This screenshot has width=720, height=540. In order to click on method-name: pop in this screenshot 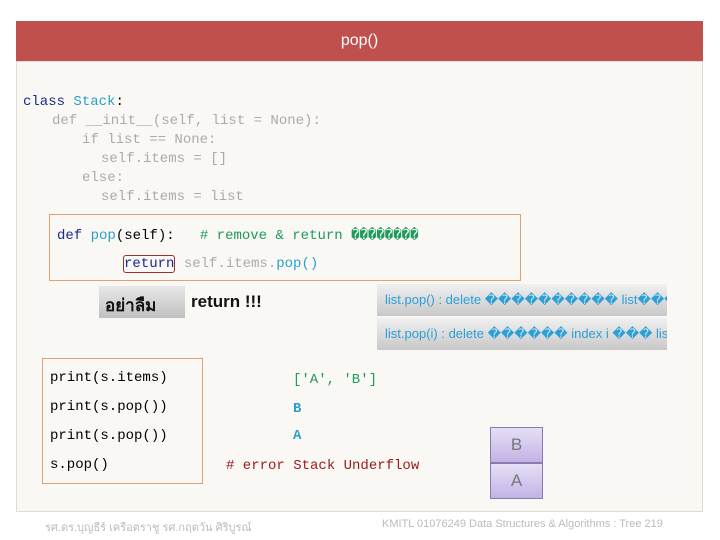, I will do `click(103, 236)`.